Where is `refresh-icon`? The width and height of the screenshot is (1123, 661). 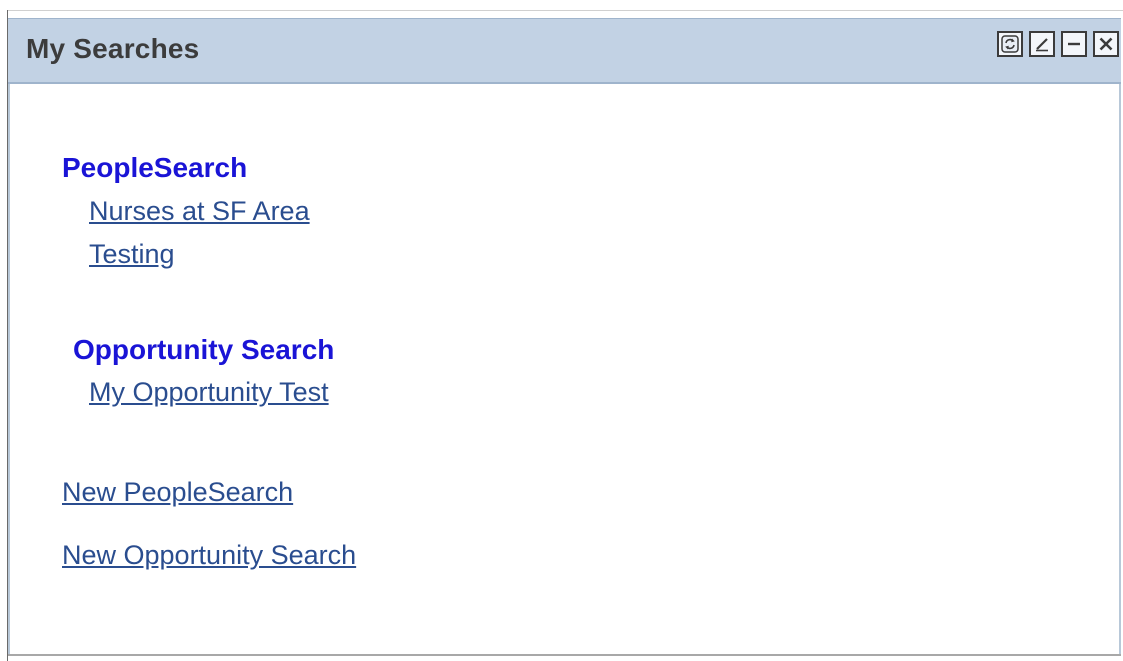
refresh-icon is located at coordinates (1010, 44).